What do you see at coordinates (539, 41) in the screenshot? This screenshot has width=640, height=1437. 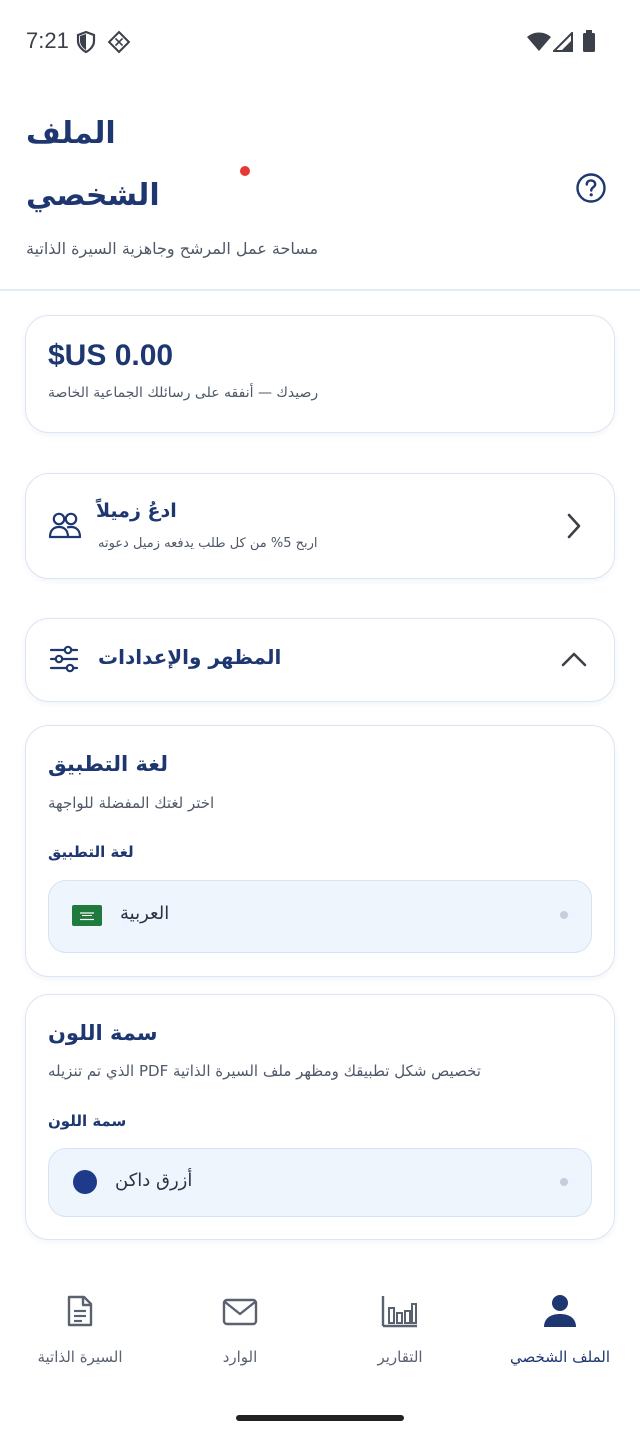 I see `wifi-icon` at bounding box center [539, 41].